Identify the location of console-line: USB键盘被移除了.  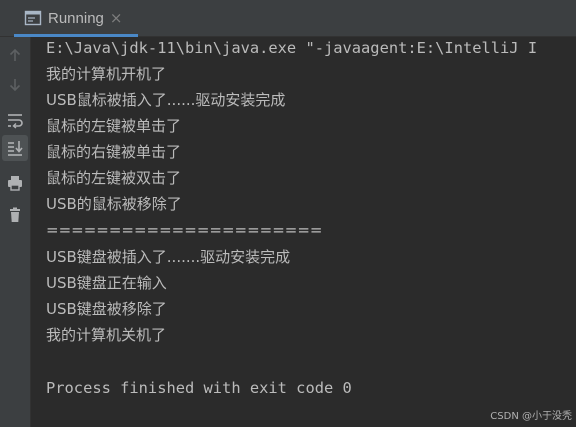
(106, 309).